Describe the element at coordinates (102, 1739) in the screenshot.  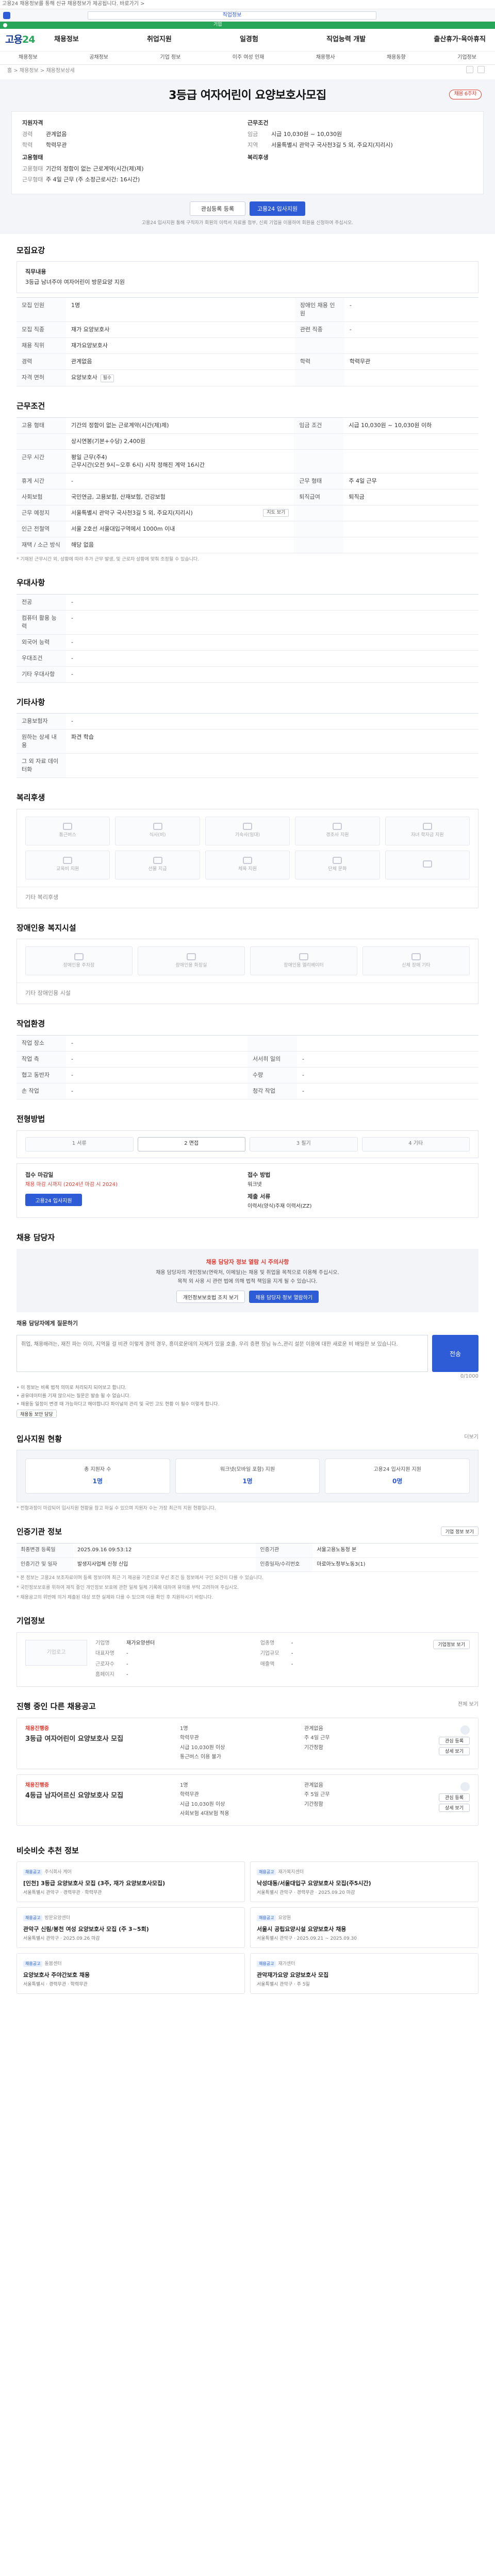
I see `post-title: 3등급 여자어린이 요양보호사 모집` at that location.